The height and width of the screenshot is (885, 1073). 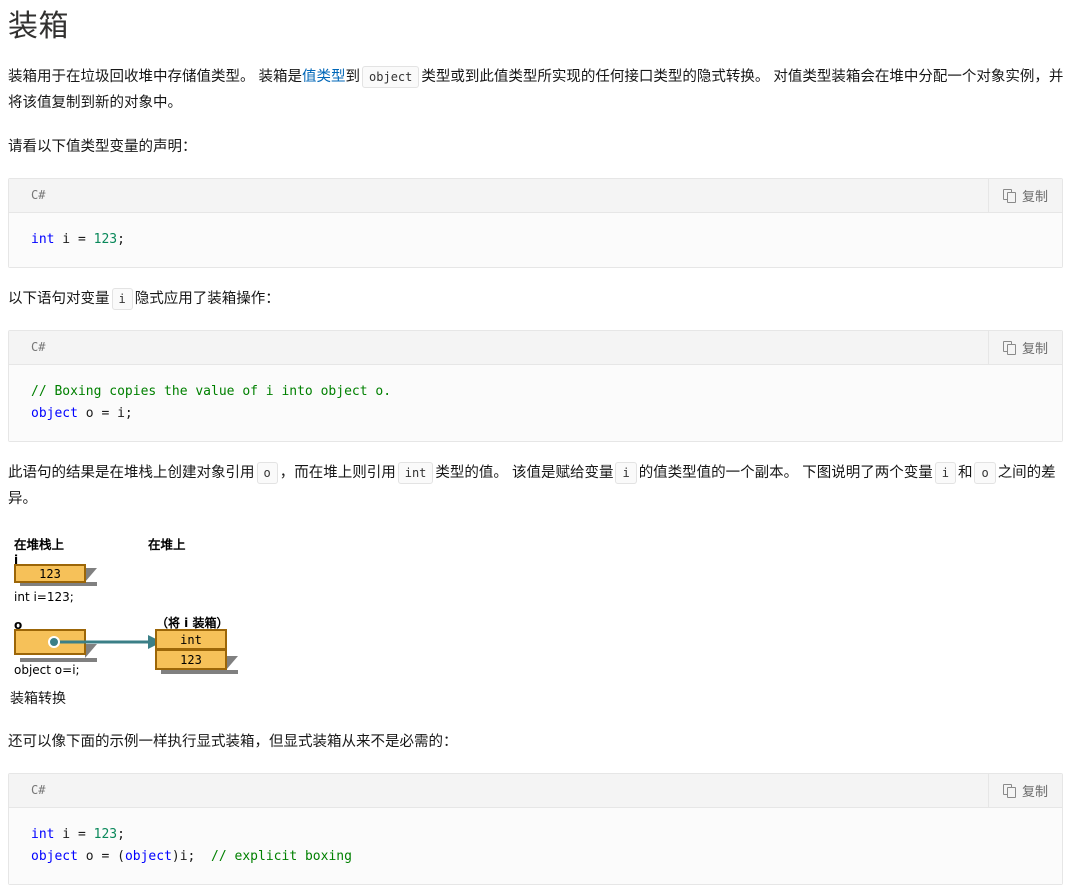 I want to click on code-block-1: C# 复制 int i = 123;, so click(x=535, y=223).